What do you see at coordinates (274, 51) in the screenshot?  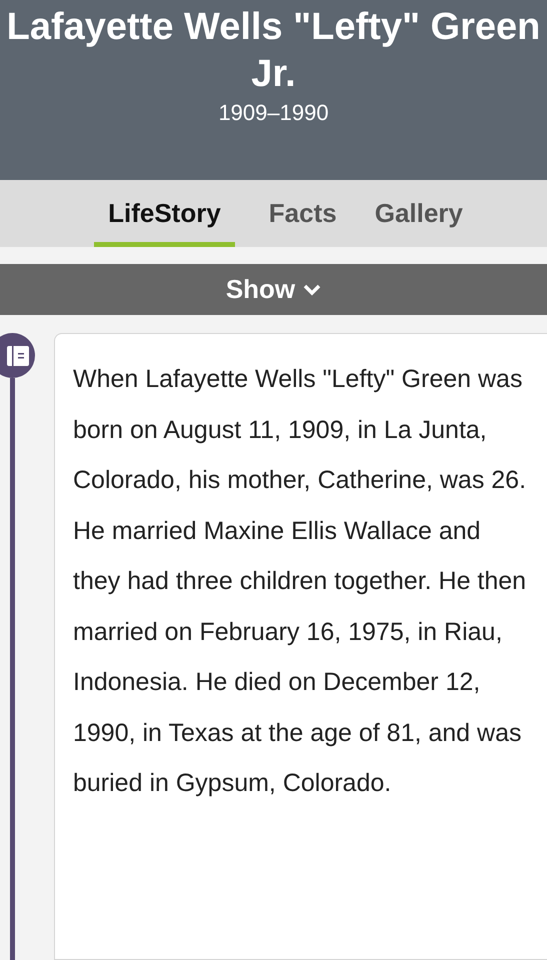 I see `person-name: Lafayette Wells "Lefty" Green Jr.` at bounding box center [274, 51].